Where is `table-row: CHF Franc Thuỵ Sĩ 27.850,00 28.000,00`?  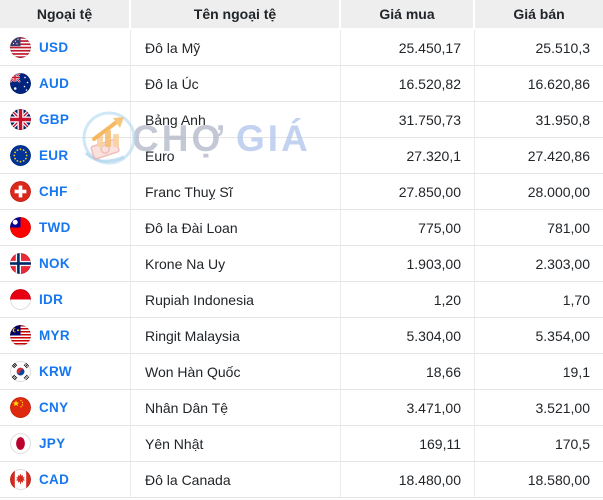 table-row: CHF Franc Thuỵ Sĩ 27.850,00 28.000,00 is located at coordinates (301, 192).